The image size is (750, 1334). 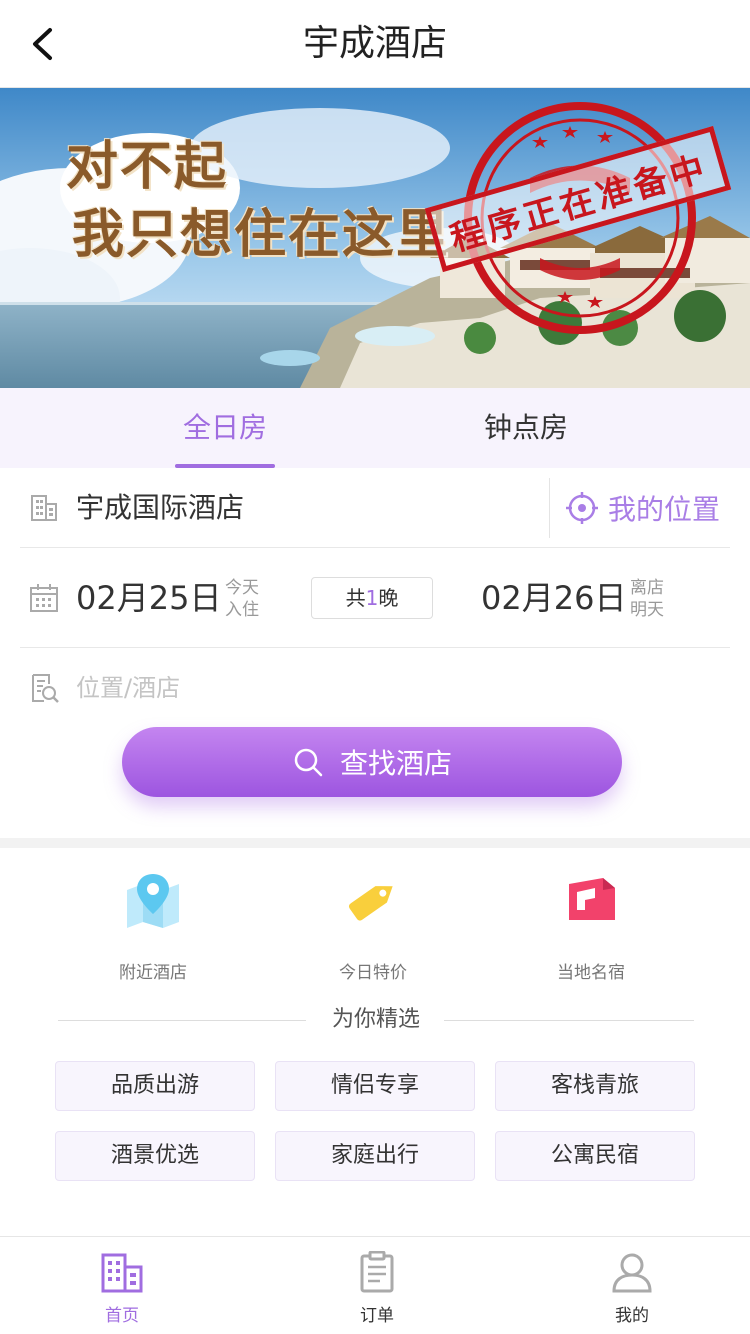 What do you see at coordinates (44, 508) in the screenshot?
I see `hotel-building-icon` at bounding box center [44, 508].